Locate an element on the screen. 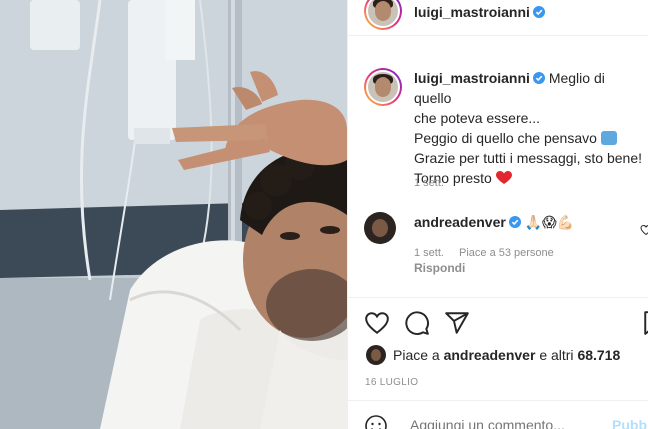 This screenshot has height=429, width=648. comment-author-username: andreadenver is located at coordinates (467, 222).